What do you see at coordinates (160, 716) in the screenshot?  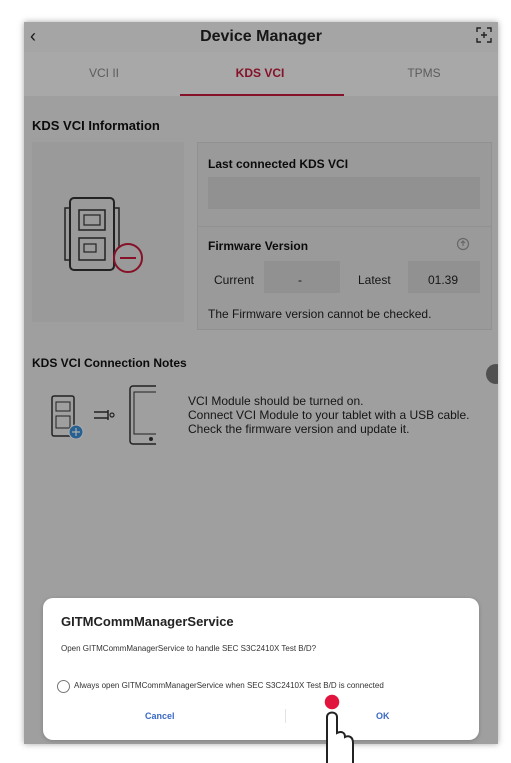 I see `cancel-button: Cancel` at bounding box center [160, 716].